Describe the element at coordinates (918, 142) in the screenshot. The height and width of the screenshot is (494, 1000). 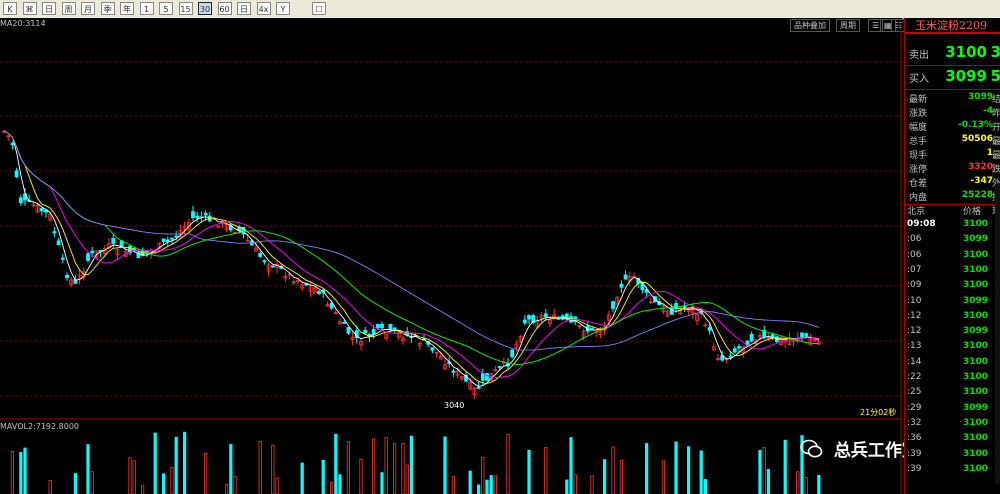
I see `stat-label: 总手` at that location.